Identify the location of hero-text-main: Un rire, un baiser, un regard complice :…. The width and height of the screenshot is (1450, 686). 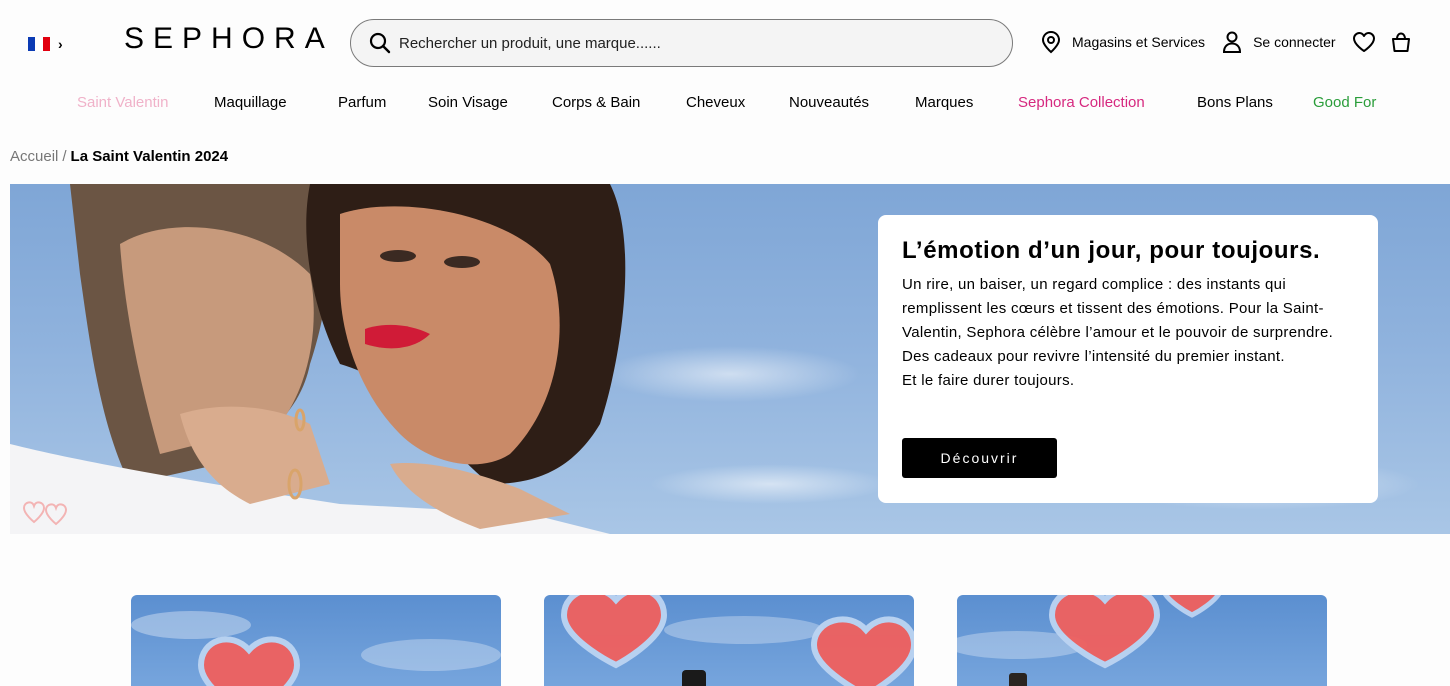
(1118, 320).